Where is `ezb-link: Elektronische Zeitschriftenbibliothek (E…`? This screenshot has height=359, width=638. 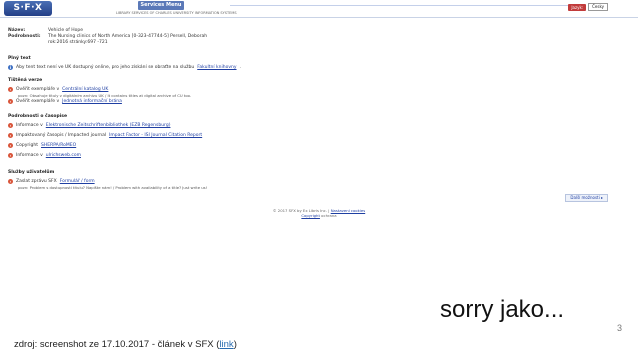
ezb-link: Elektronische Zeitschriftenbibliothek (E… is located at coordinates (108, 125).